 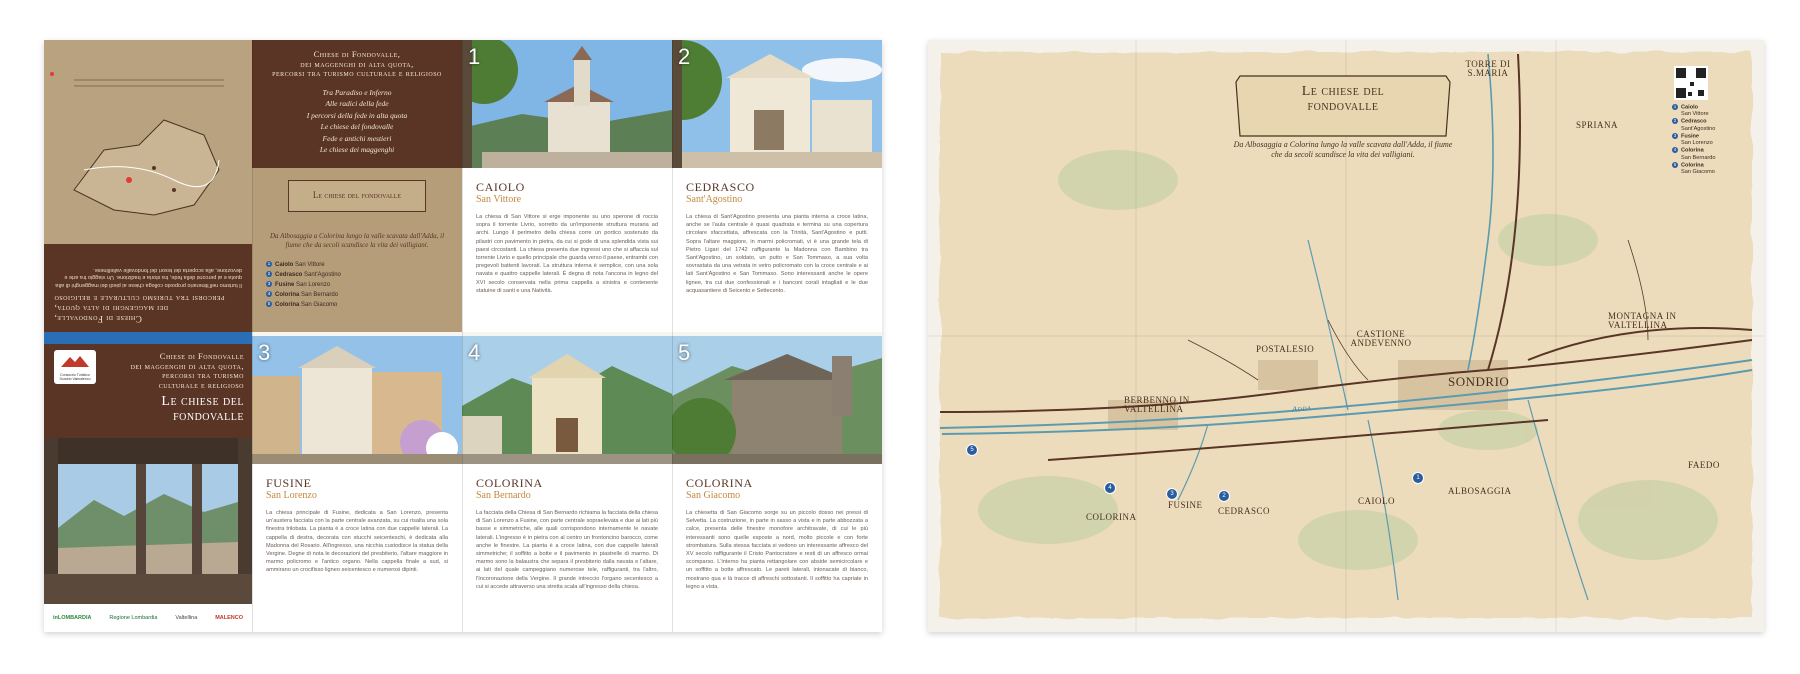 What do you see at coordinates (264, 352) in the screenshot?
I see `church-number: 3` at bounding box center [264, 352].